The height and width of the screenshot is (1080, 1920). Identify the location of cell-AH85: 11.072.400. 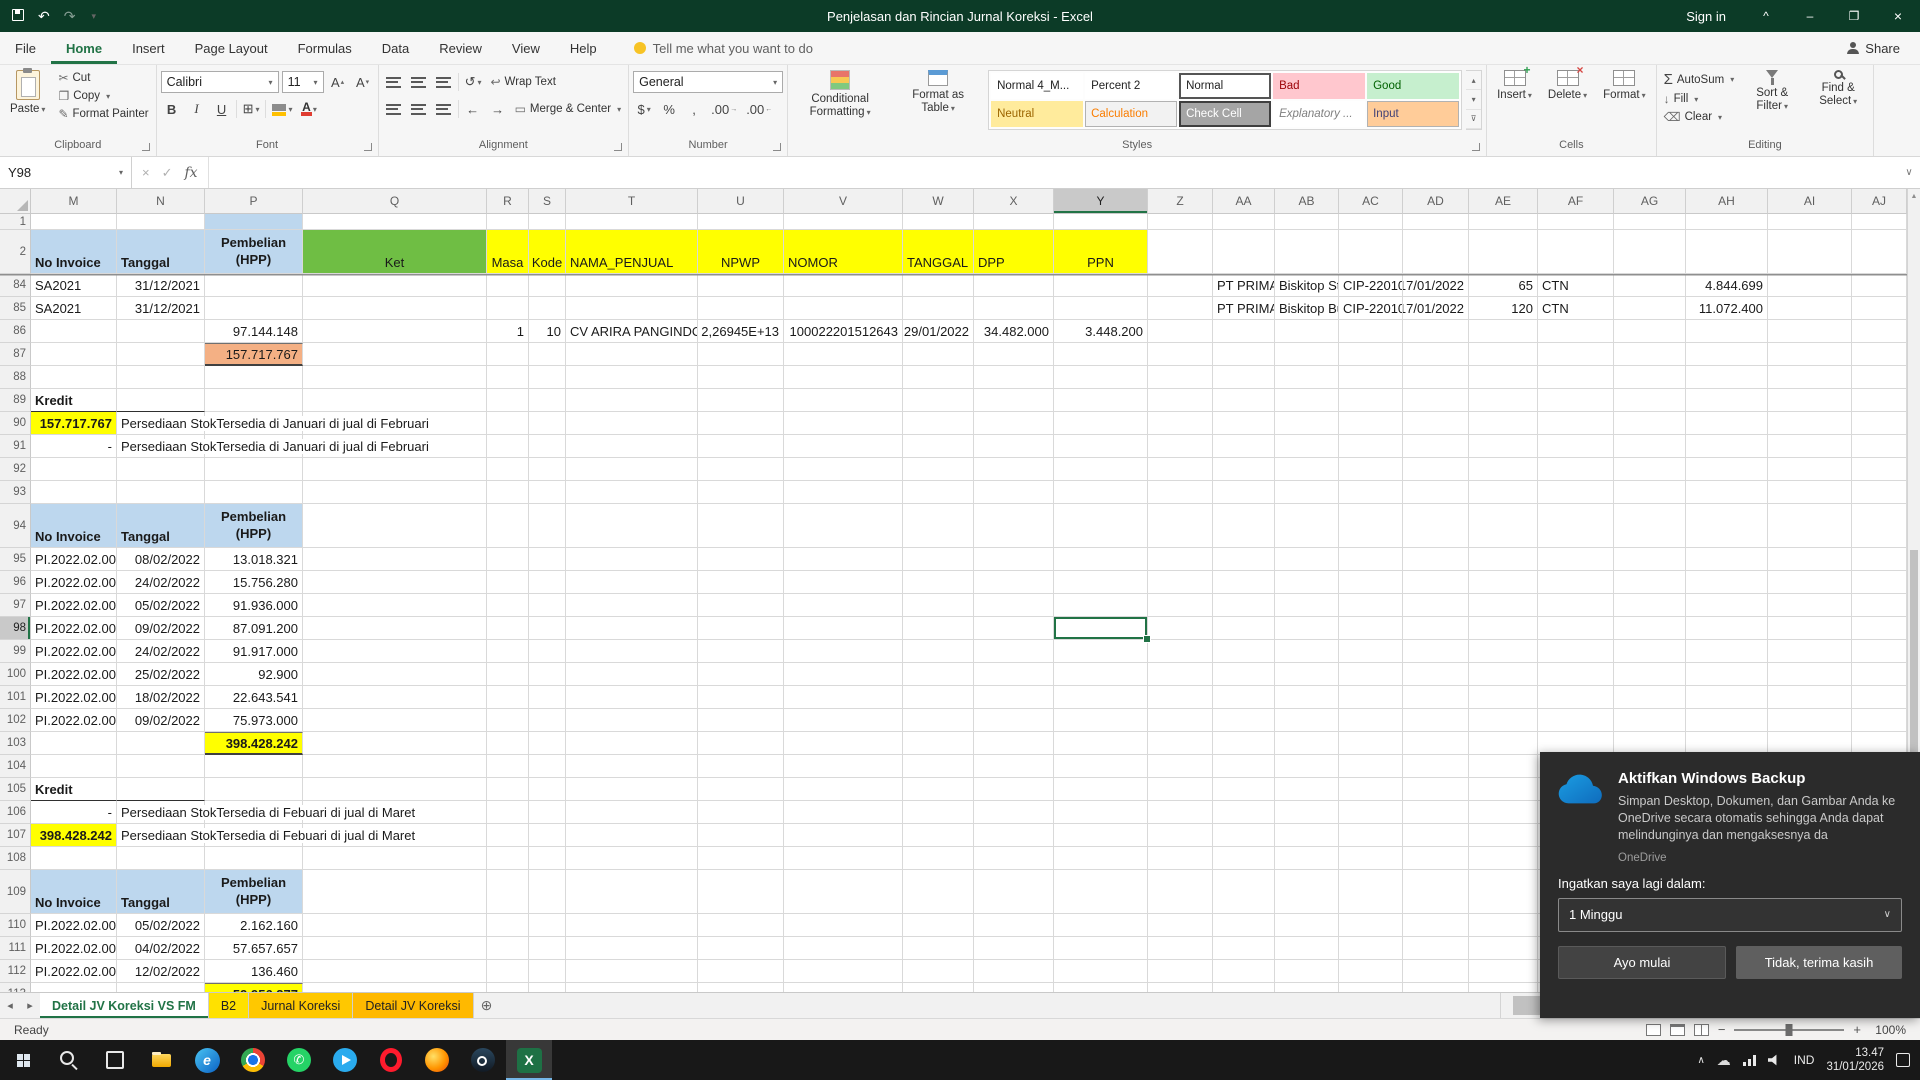
(1727, 308).